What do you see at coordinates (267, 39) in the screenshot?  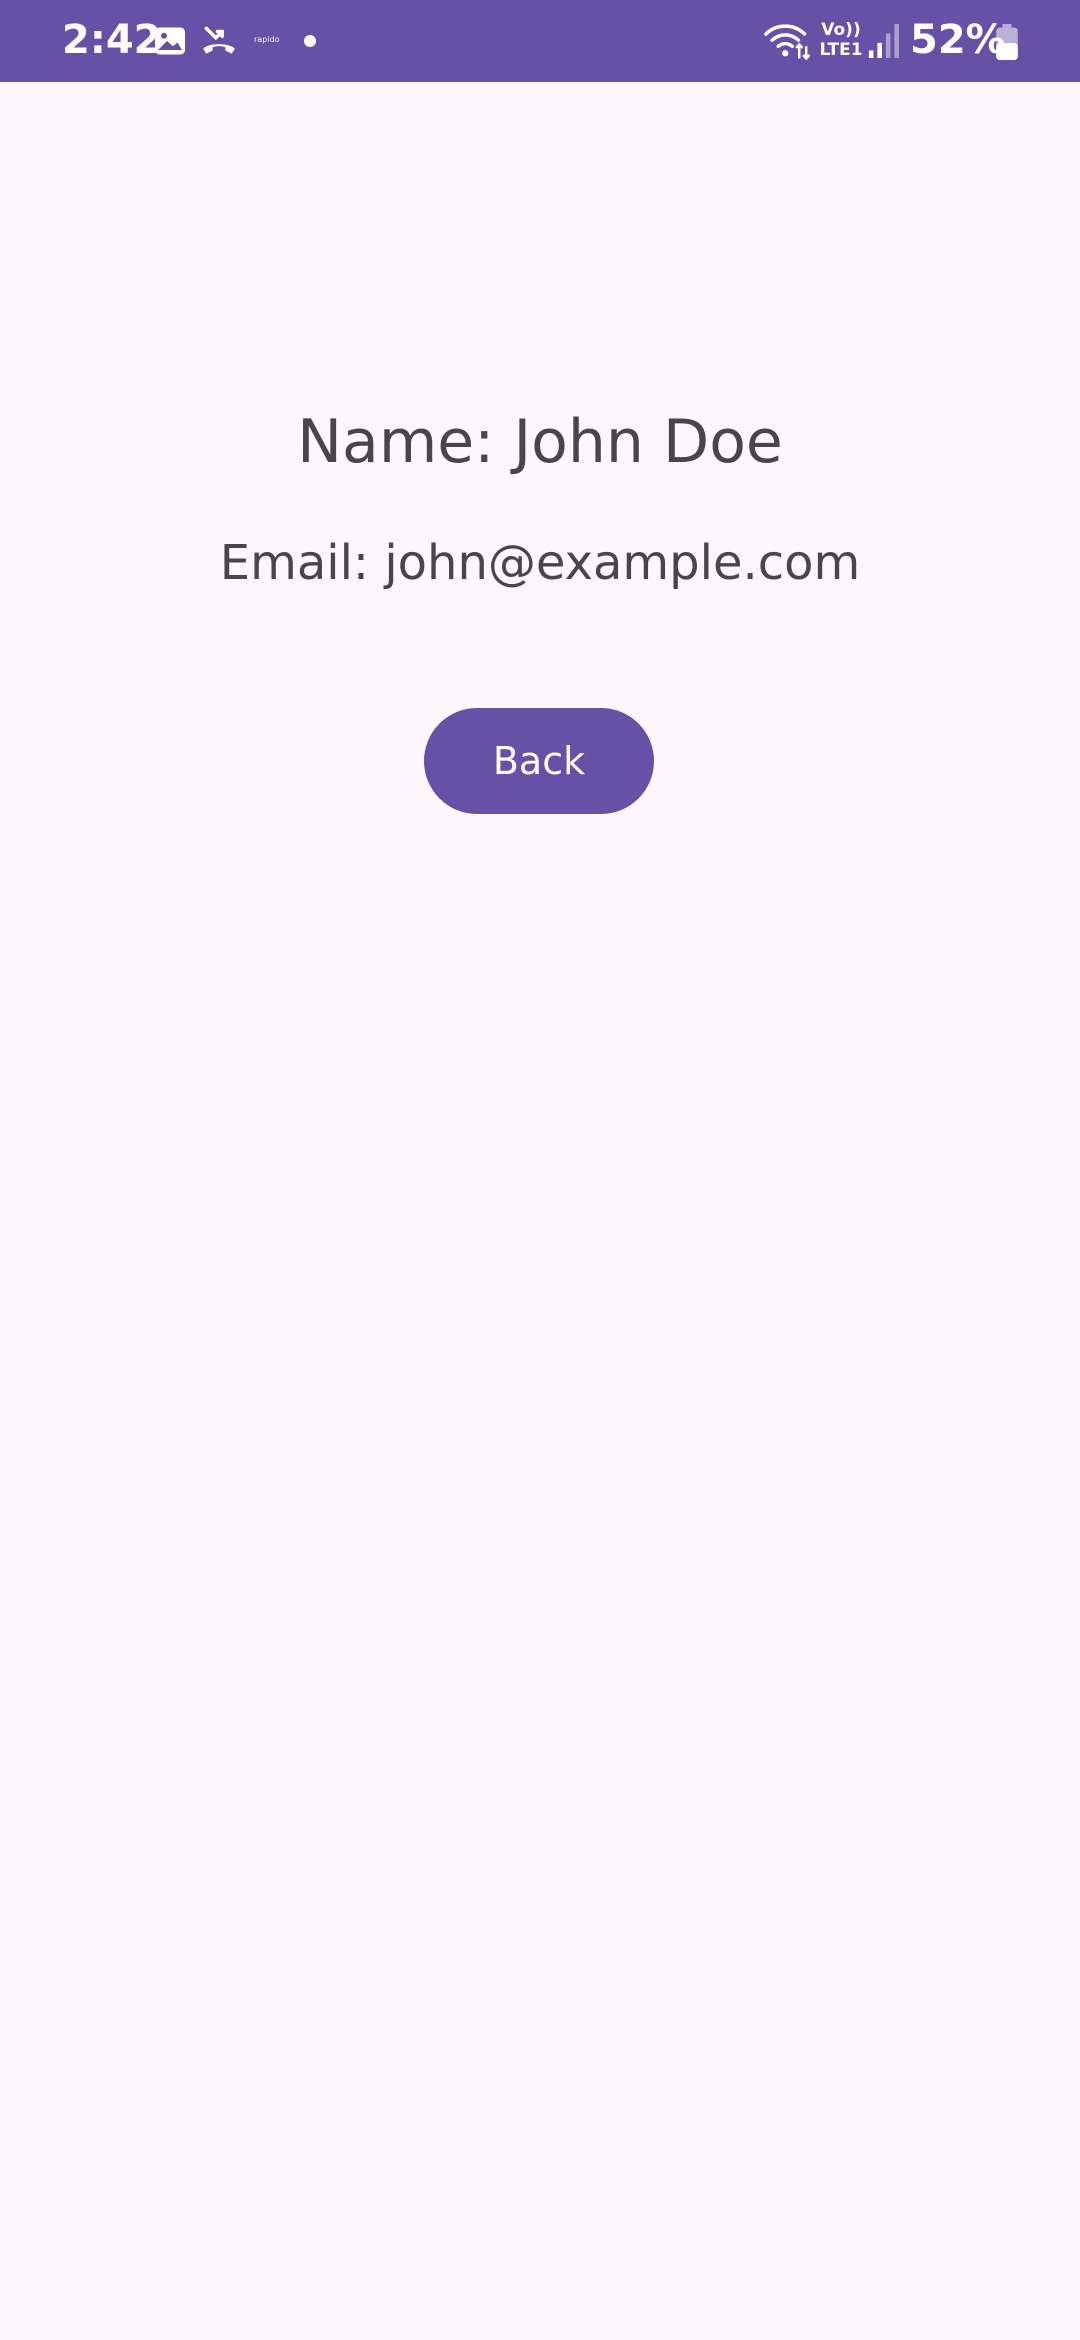 I see `rapido-notification: rapido` at bounding box center [267, 39].